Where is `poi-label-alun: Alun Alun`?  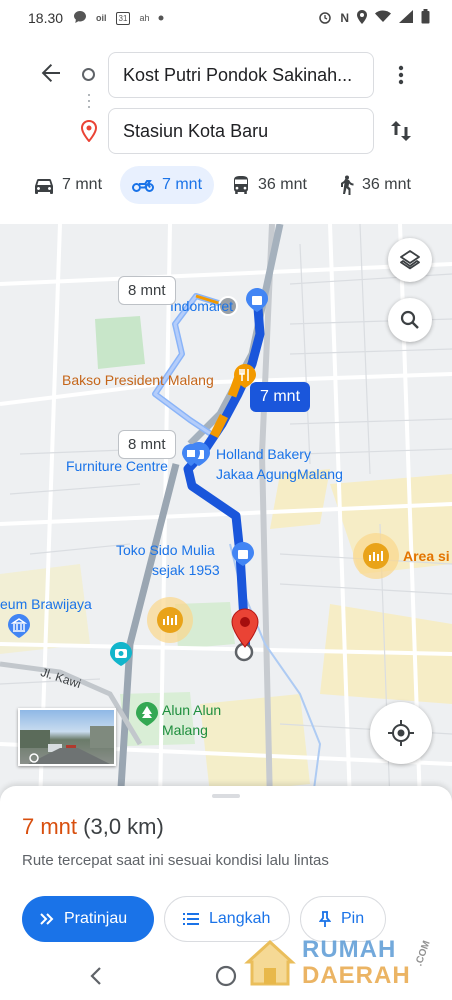
poi-label-alun: Alun Alun is located at coordinates (192, 710).